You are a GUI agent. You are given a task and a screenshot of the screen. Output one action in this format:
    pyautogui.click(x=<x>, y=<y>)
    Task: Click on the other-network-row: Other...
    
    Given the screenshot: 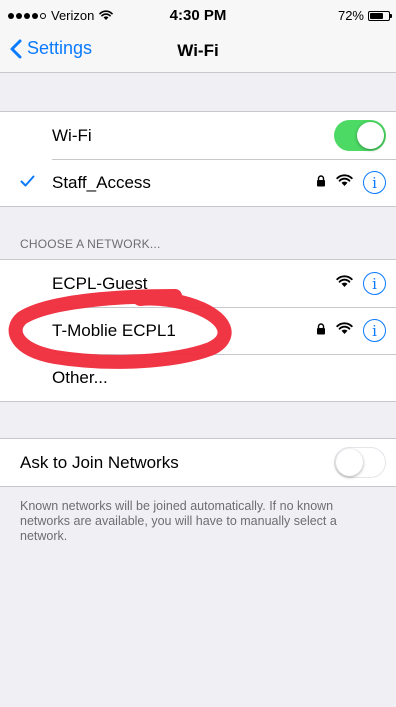 What is the action you would take?
    pyautogui.click(x=198, y=377)
    